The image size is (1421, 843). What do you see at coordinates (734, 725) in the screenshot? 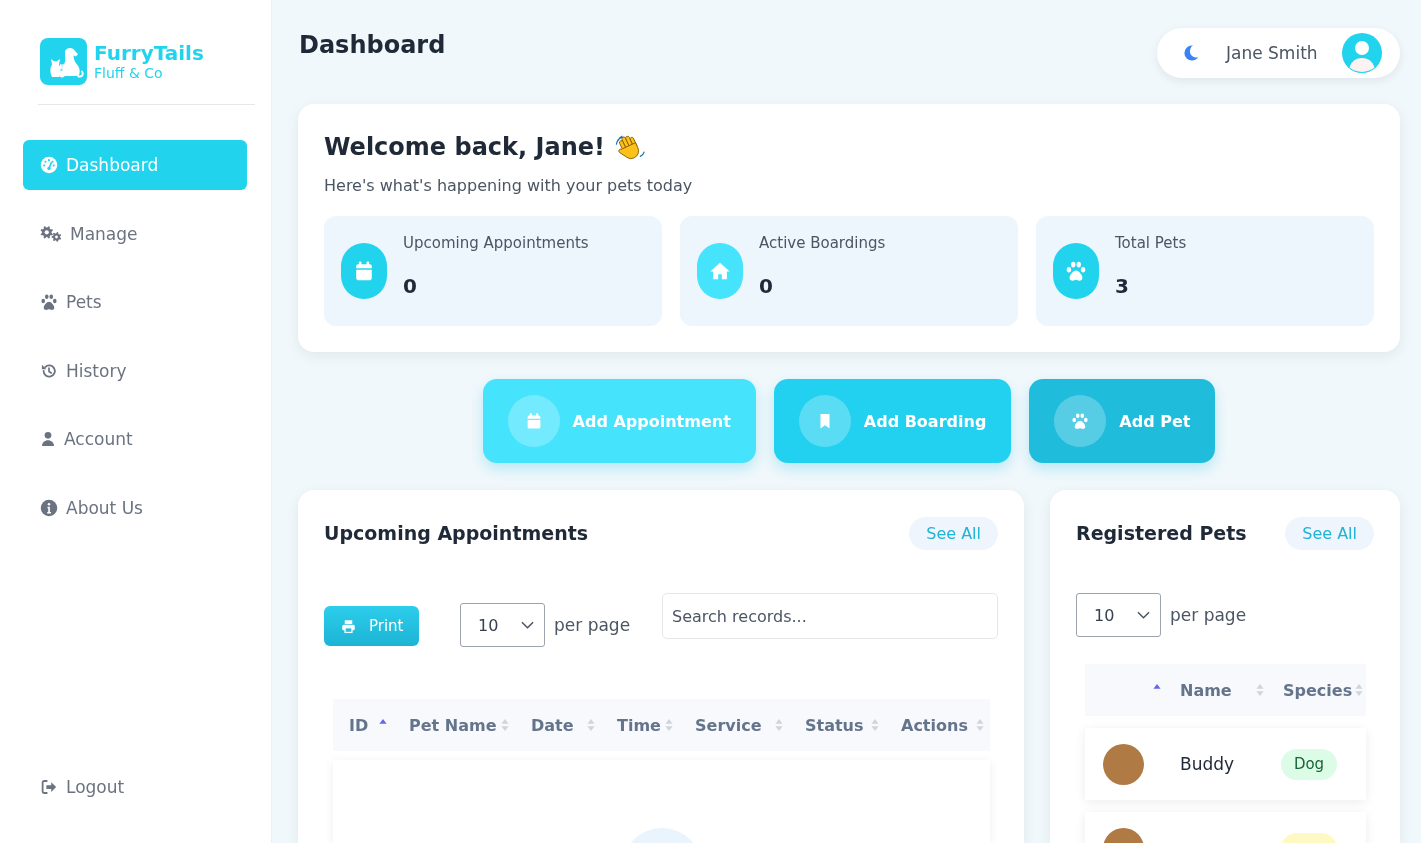
I see `column-header: Service` at bounding box center [734, 725].